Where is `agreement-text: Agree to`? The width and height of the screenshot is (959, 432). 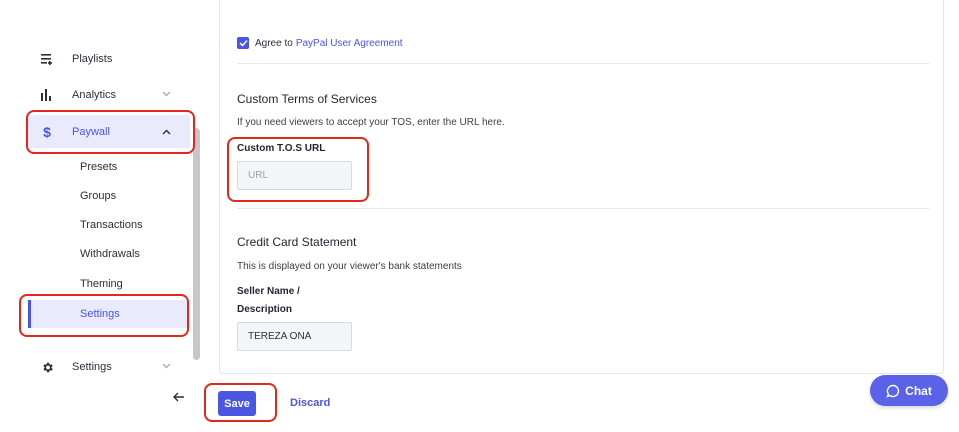 agreement-text: Agree to is located at coordinates (274, 43).